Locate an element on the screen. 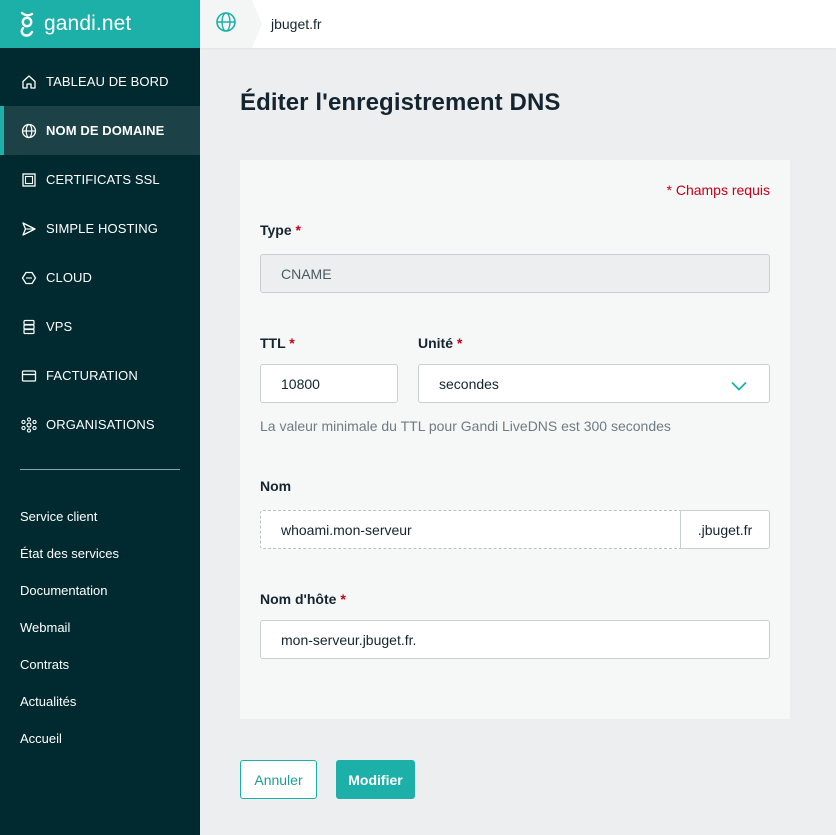  link-accueil: Accueil is located at coordinates (100, 738).